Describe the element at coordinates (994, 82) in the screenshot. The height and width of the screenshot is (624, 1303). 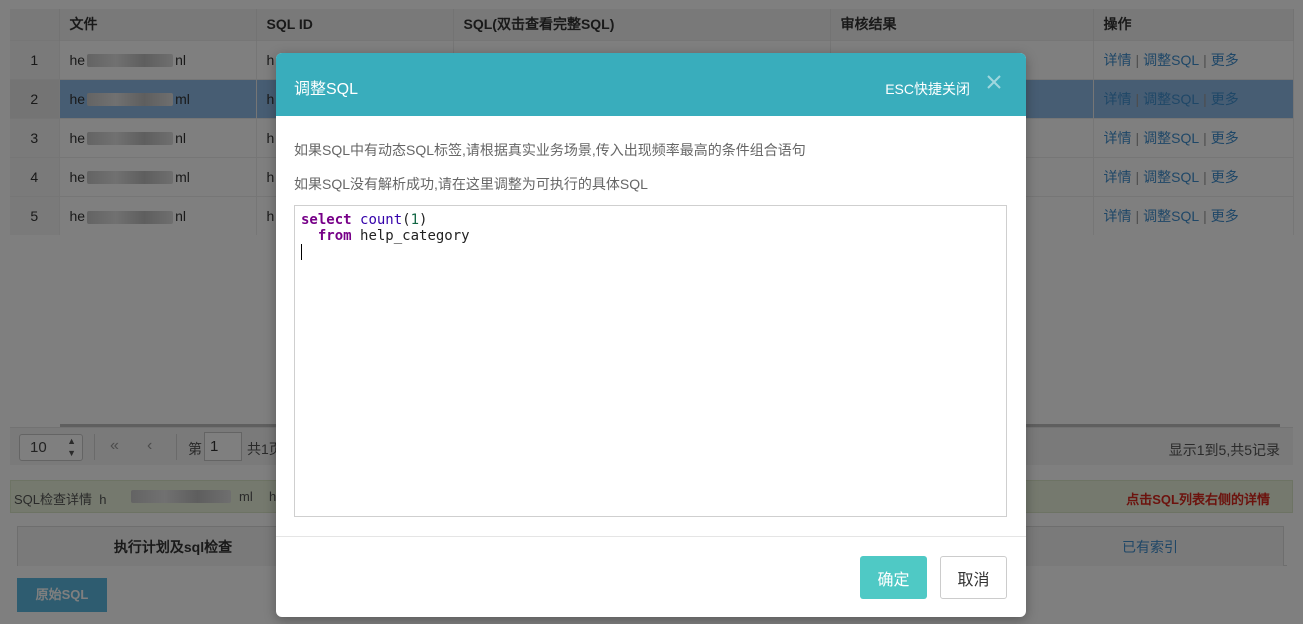
I see `close-icon` at that location.